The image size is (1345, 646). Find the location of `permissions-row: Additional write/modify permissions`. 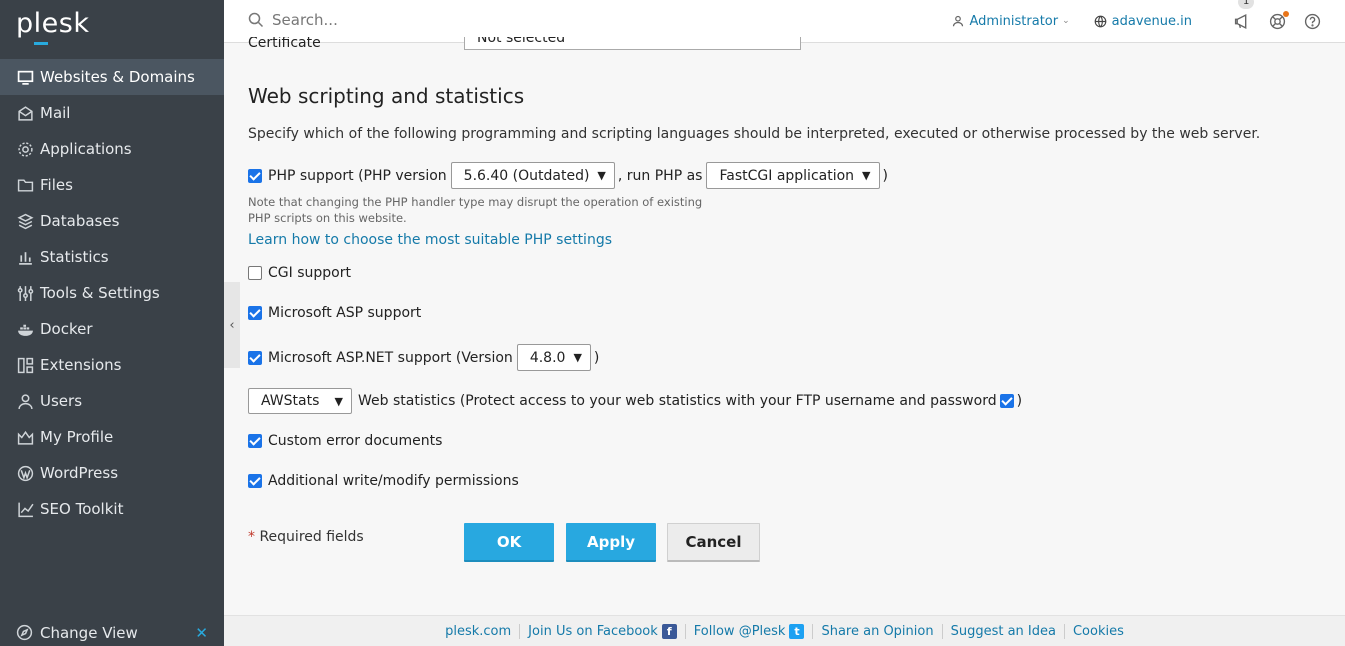

permissions-row: Additional write/modify permissions is located at coordinates (383, 481).